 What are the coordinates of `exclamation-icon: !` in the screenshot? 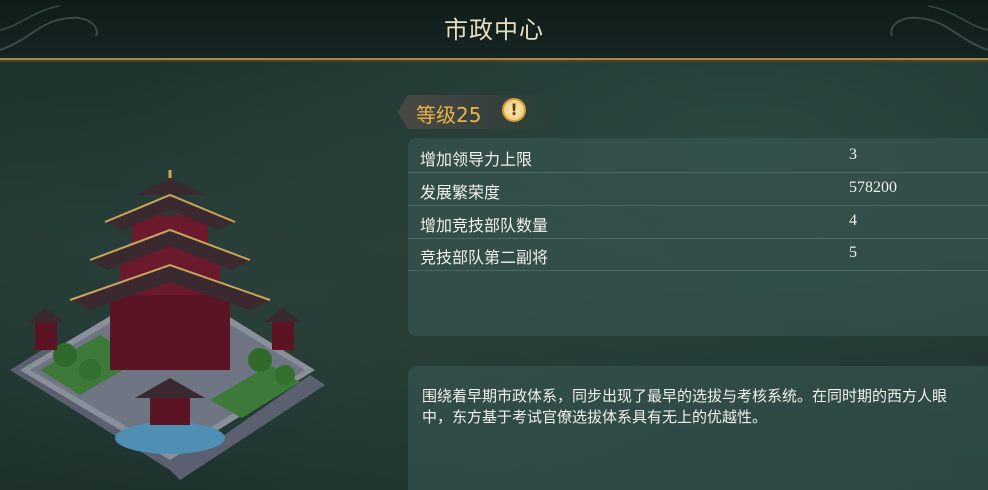 It's located at (514, 110).